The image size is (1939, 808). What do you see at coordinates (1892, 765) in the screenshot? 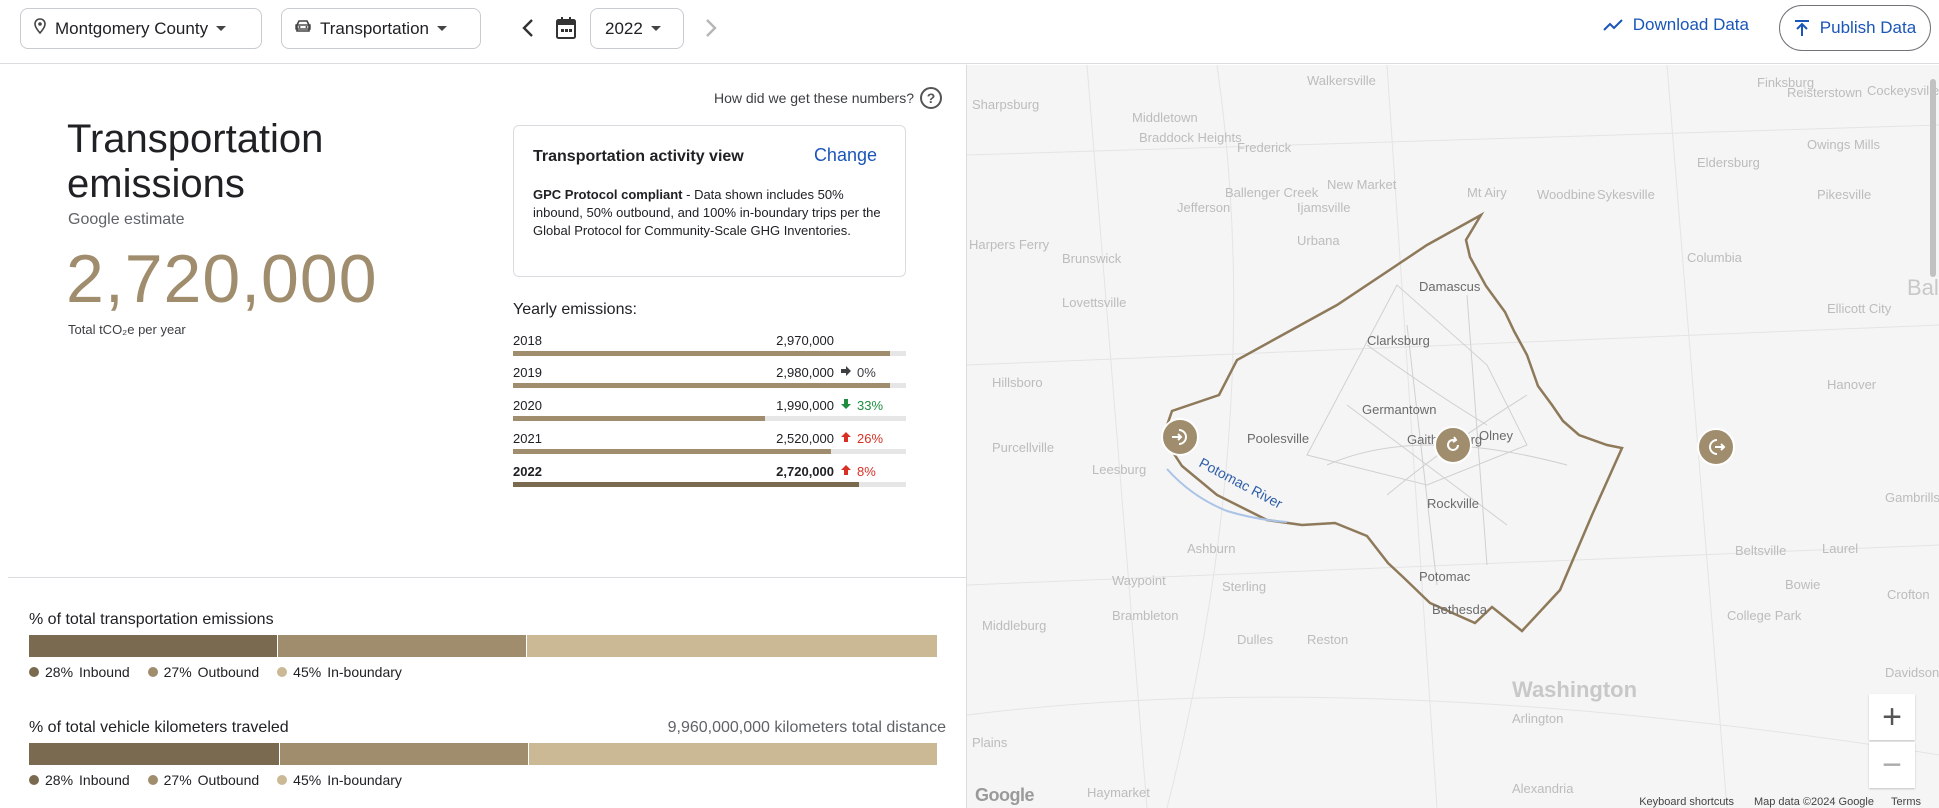
I see `zoom-out-button: −` at bounding box center [1892, 765].